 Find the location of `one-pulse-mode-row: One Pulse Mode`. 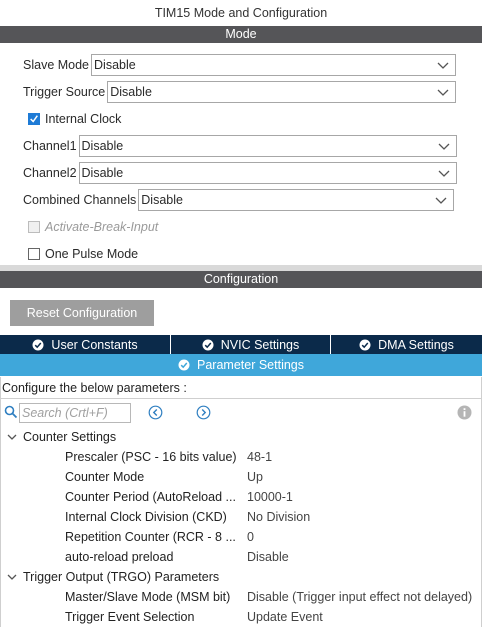

one-pulse-mode-row: One Pulse Mode is located at coordinates (83, 254).